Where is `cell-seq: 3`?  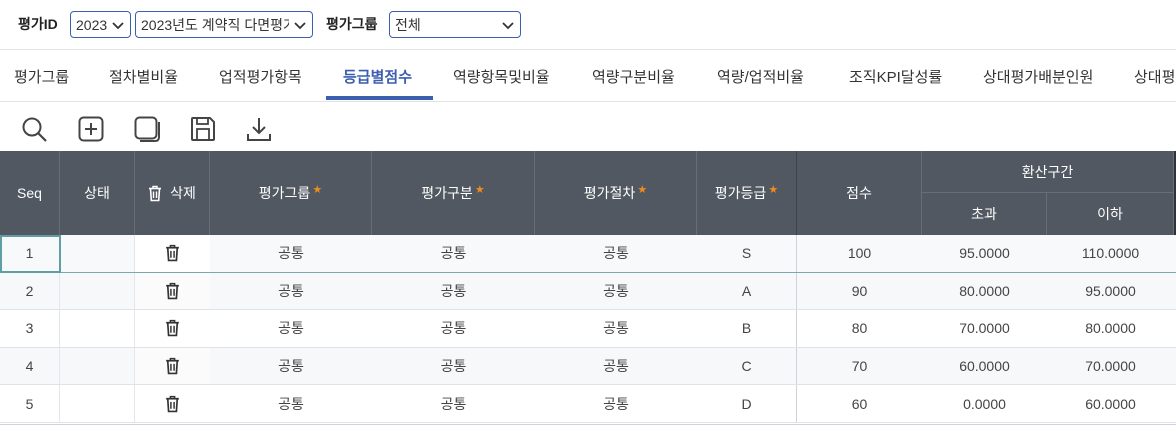
cell-seq: 3 is located at coordinates (30, 328).